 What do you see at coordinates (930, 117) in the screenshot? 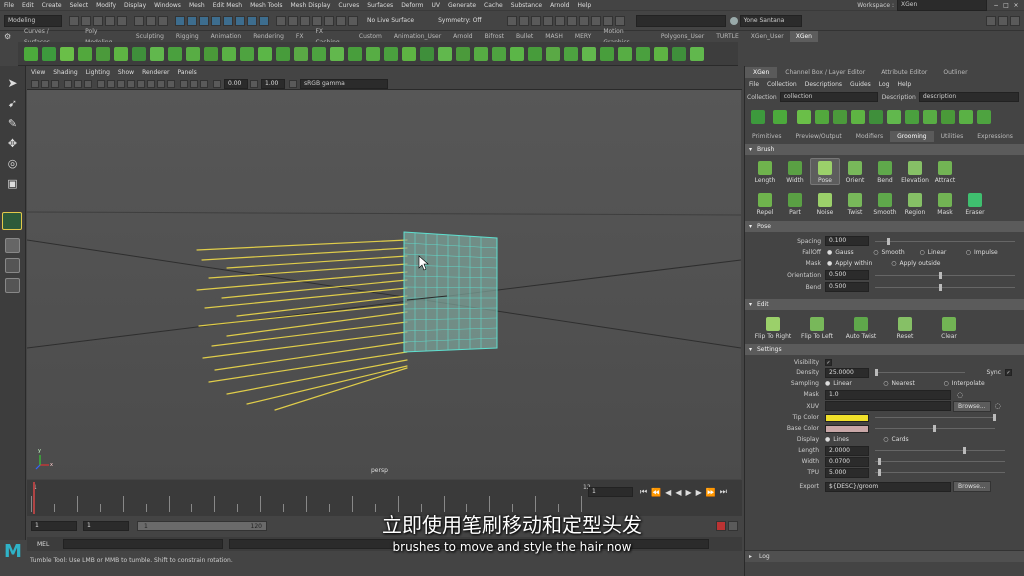
I see `xgen-guide-orient-icon` at bounding box center [930, 117].